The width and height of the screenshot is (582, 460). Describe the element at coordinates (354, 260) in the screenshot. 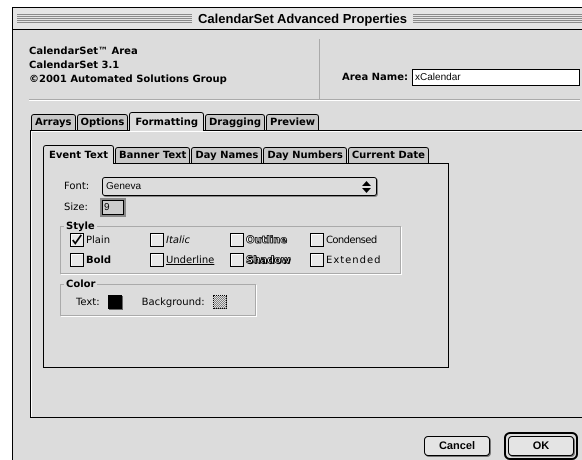

I see `checkbox-label: Extended` at that location.